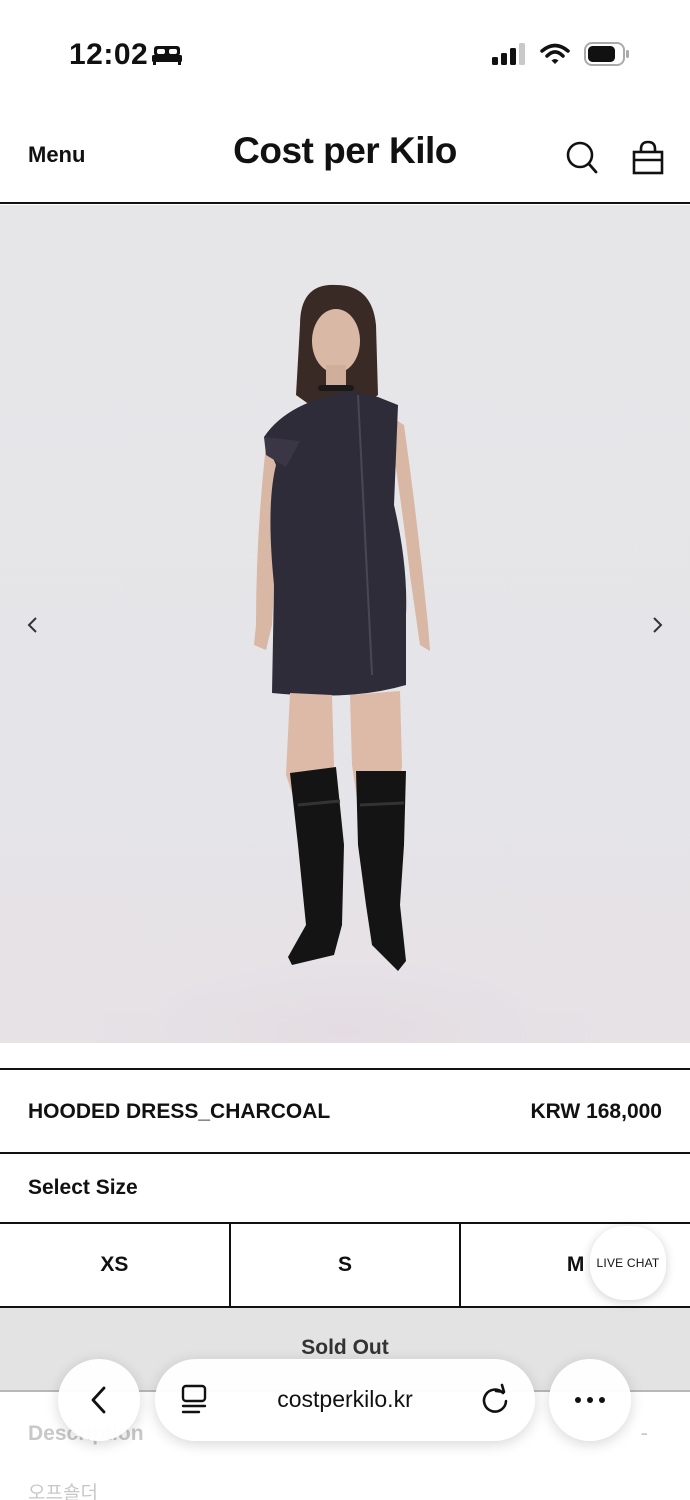 This screenshot has width=690, height=1500. What do you see at coordinates (99, 1400) in the screenshot?
I see `back-arrow-icon` at bounding box center [99, 1400].